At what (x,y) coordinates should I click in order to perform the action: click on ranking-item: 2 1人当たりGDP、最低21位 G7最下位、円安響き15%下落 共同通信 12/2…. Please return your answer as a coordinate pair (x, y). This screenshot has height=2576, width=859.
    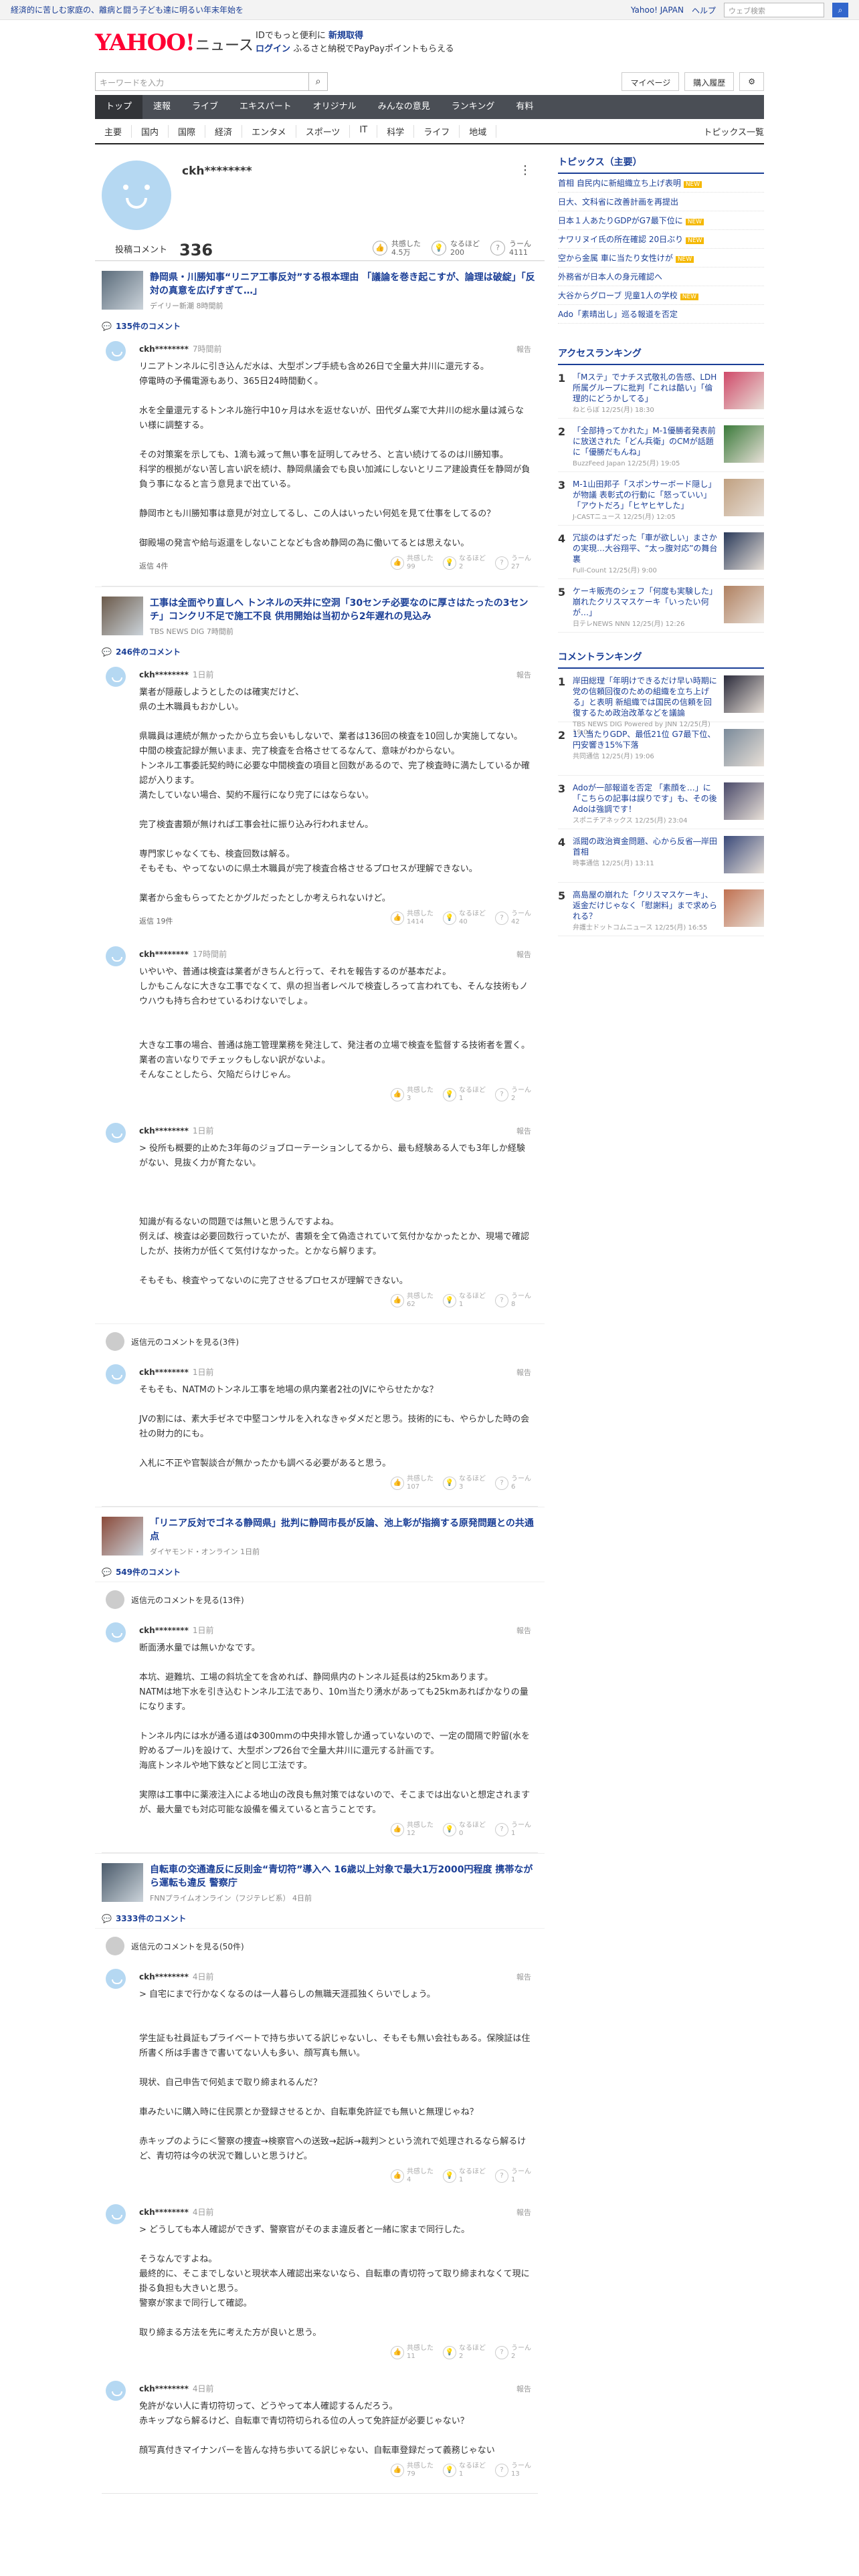
    Looking at the image, I should click on (661, 749).